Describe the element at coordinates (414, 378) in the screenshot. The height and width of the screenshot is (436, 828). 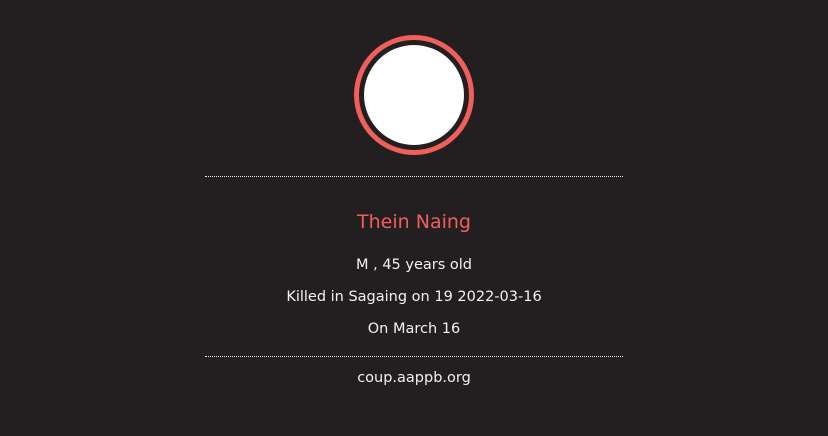
I see `source-link: coup.aappb.org` at that location.